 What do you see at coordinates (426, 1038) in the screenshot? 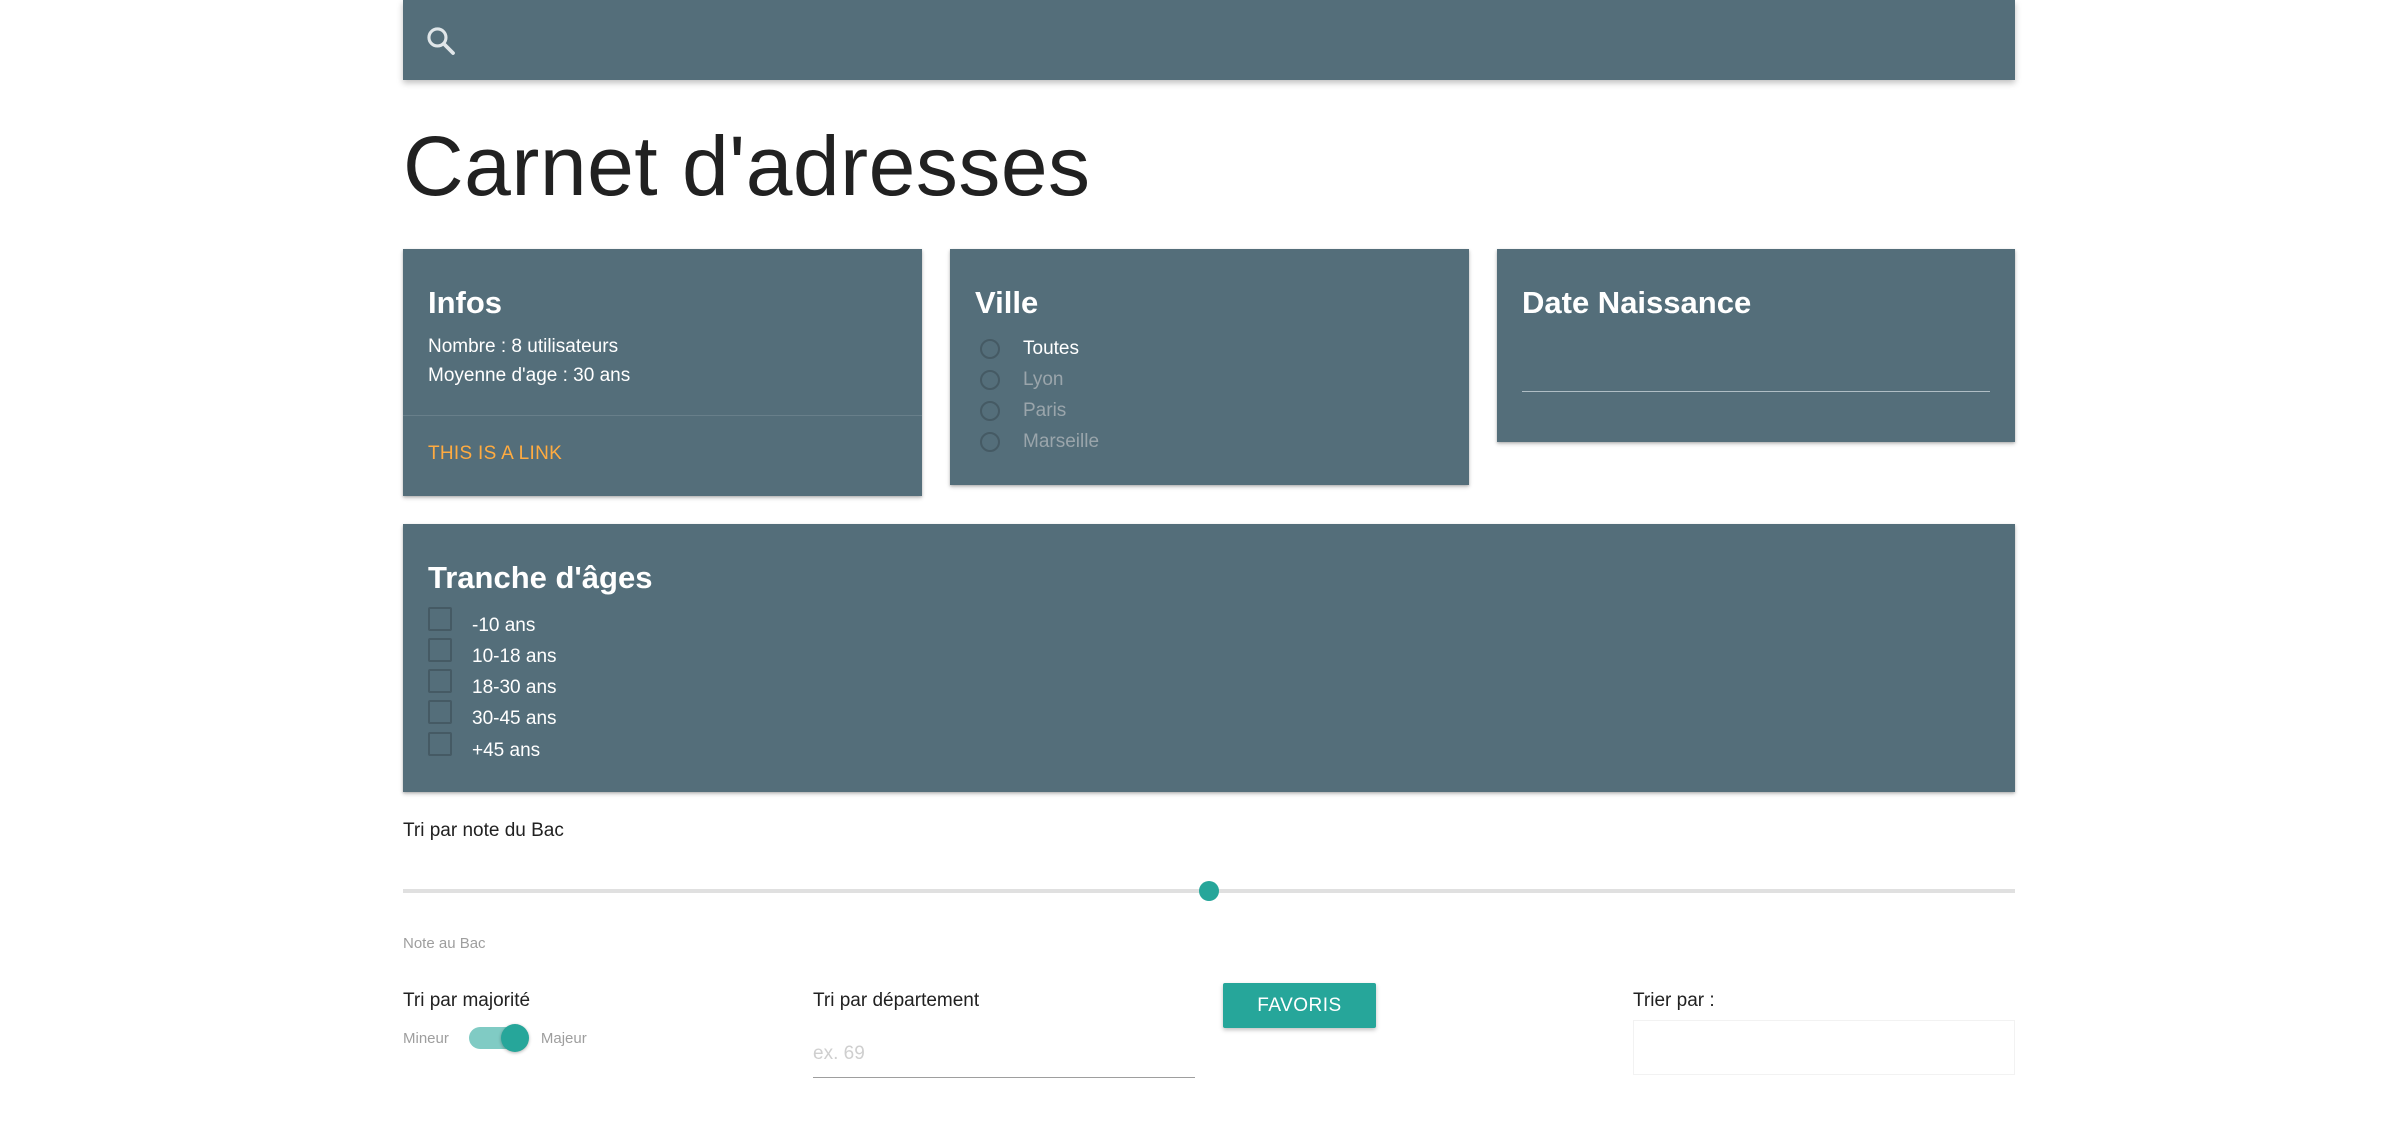
I see `switch-left-label: Mineur` at bounding box center [426, 1038].